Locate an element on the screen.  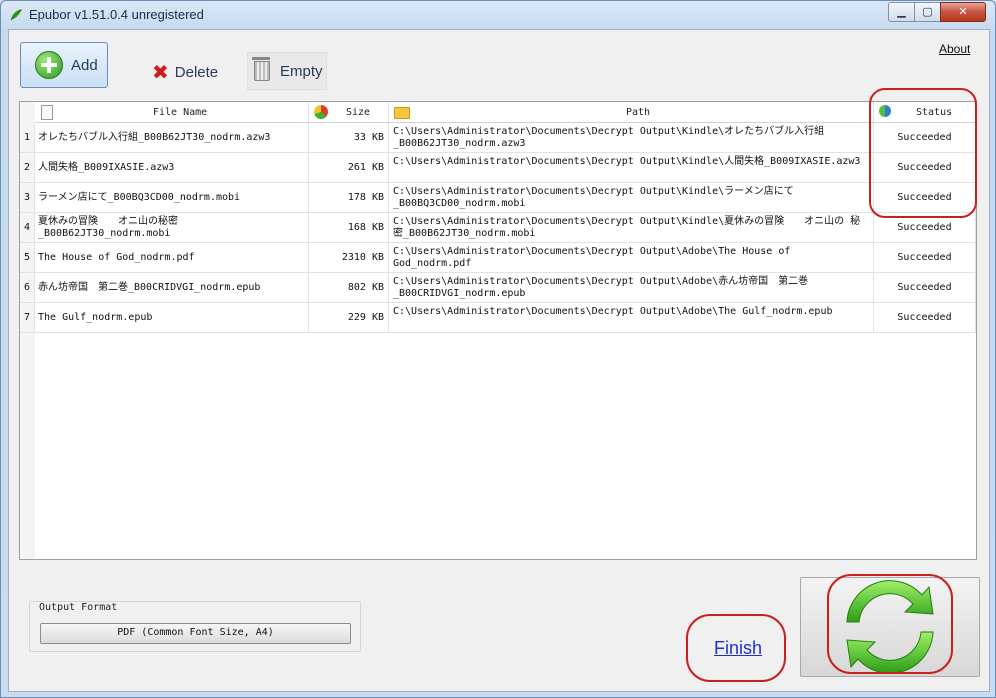
trash-icon is located at coordinates (261, 69).